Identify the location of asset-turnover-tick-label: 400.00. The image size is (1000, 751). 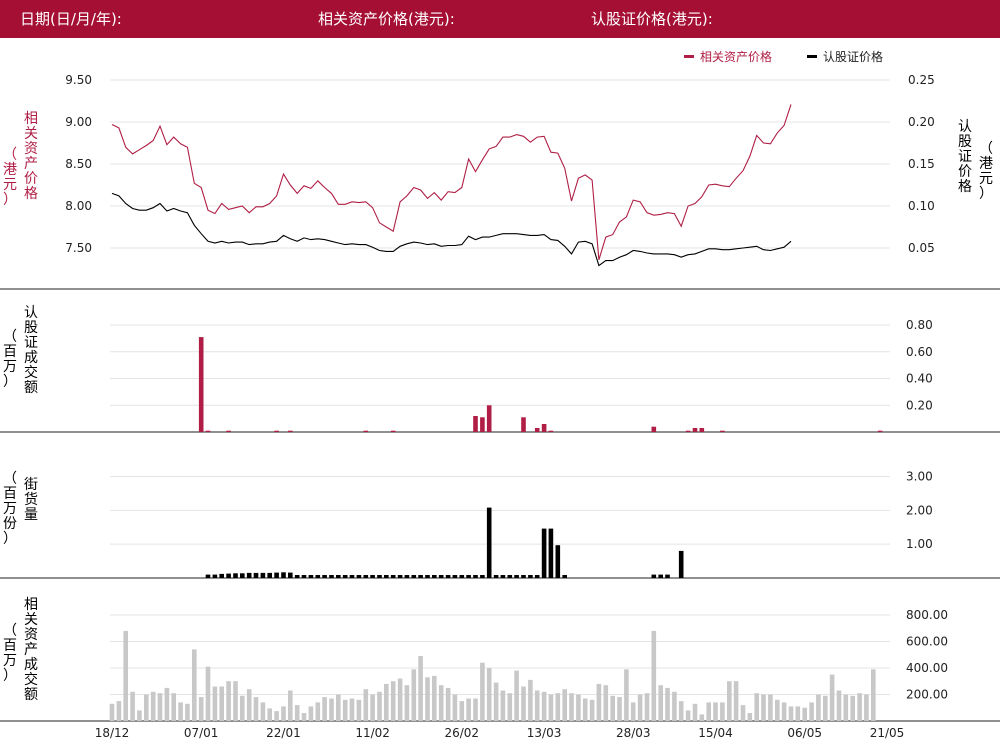
(927, 668).